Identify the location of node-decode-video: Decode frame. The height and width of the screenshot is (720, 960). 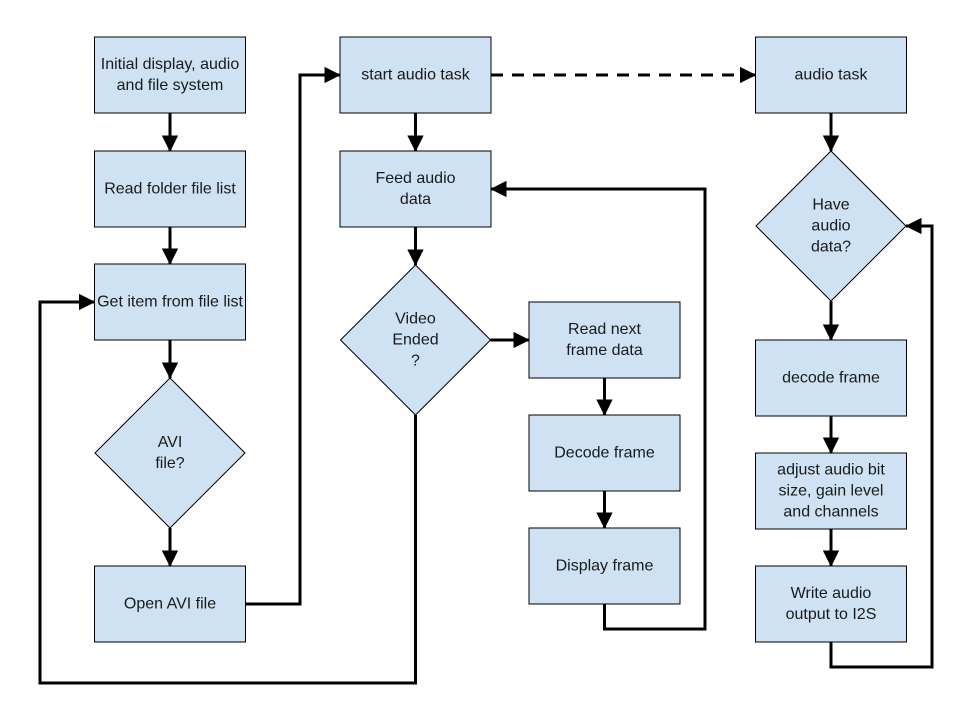
(604, 453).